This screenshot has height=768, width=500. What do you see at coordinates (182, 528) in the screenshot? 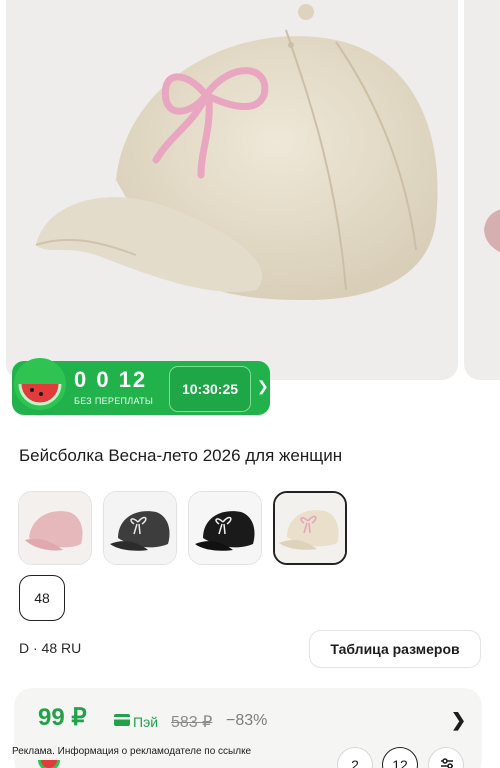
I see `color-variants` at bounding box center [182, 528].